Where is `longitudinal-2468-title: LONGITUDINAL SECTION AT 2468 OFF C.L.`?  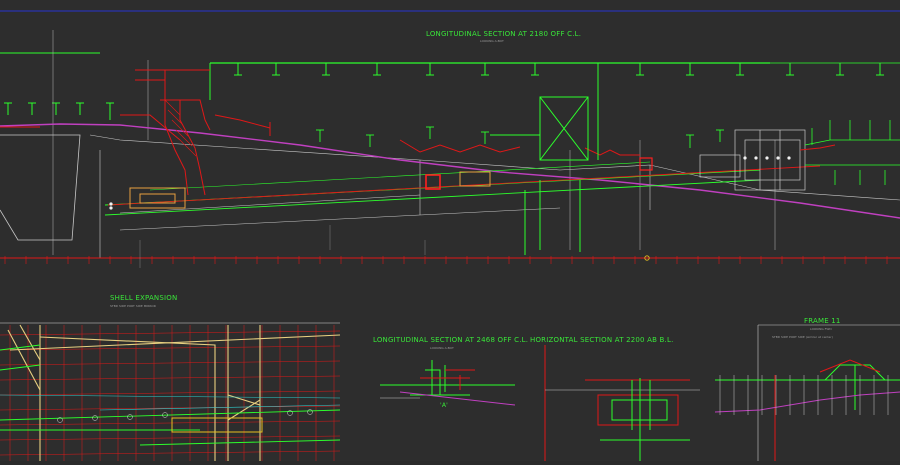 longitudinal-2468-title: LONGITUDINAL SECTION AT 2468 OFF C.L. is located at coordinates (451, 340).